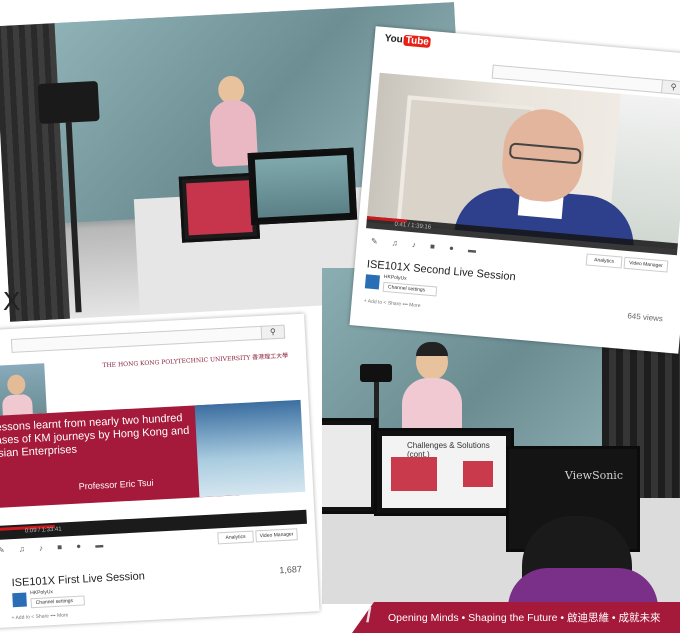 The height and width of the screenshot is (633, 680). I want to click on video-time: 0:41 / 1:39:16, so click(413, 226).